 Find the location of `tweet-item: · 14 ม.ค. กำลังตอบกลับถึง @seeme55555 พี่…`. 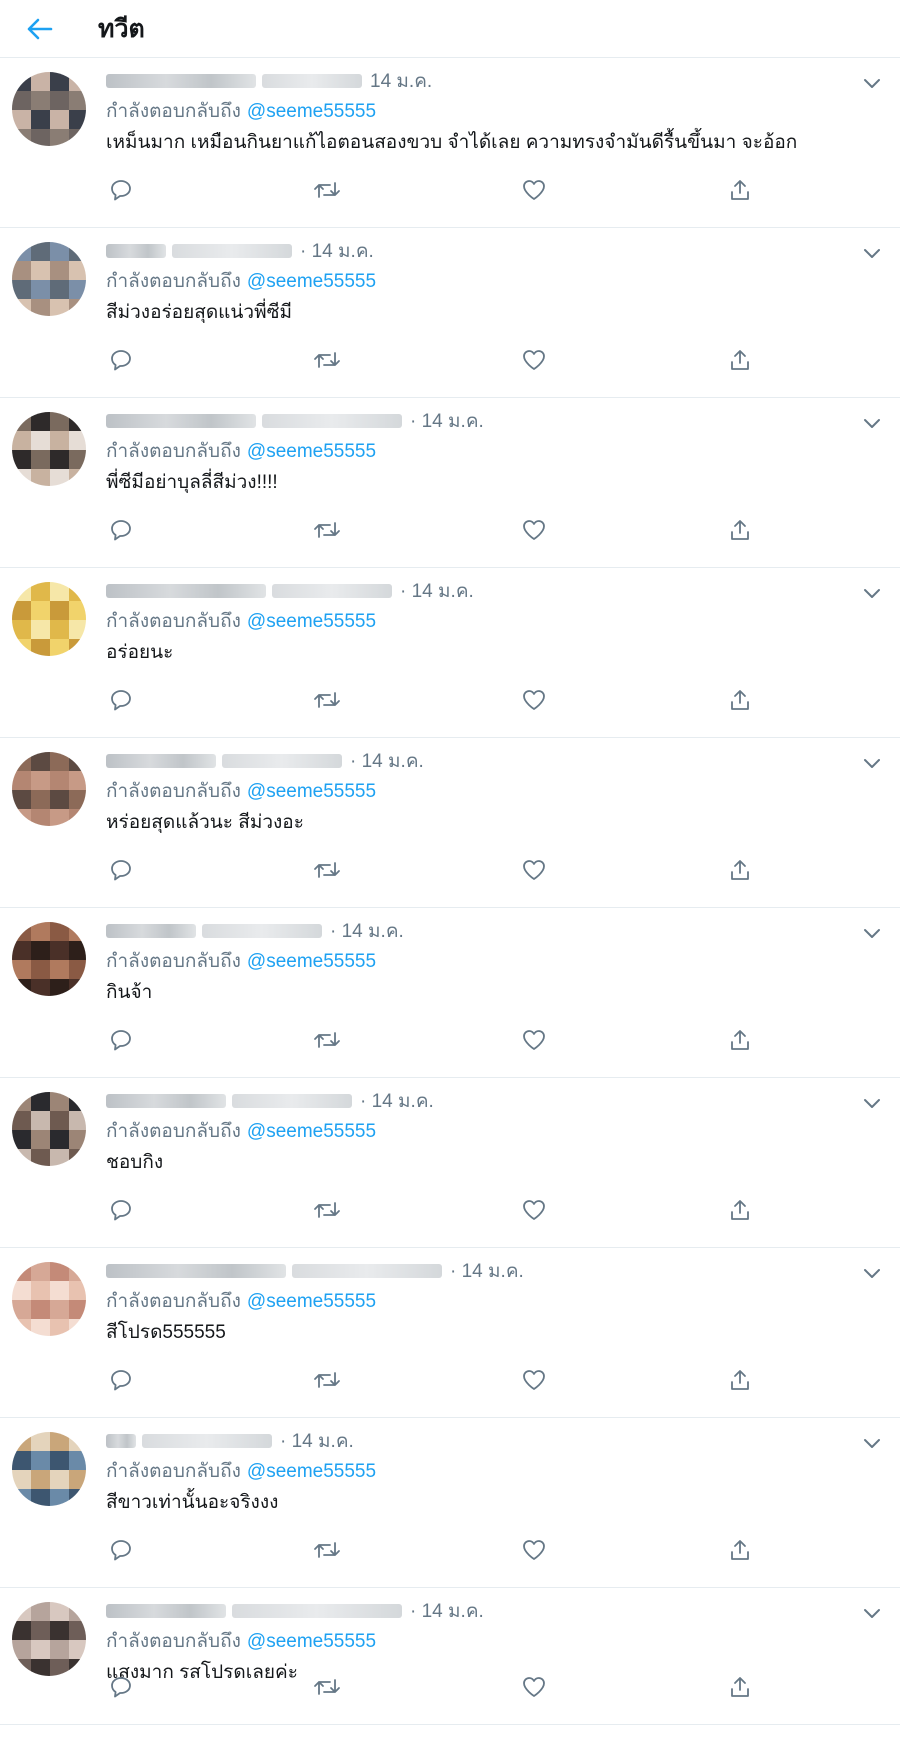

tweet-item: · 14 ม.ค. กำลังตอบกลับถึง @seeme55555 พี่… is located at coordinates (450, 483).